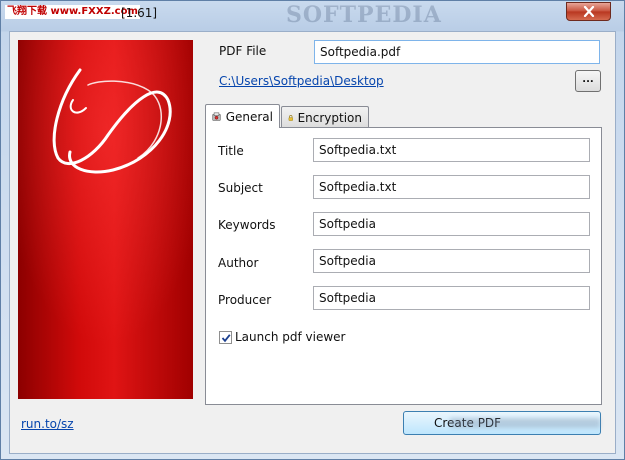 The image size is (625, 460). What do you see at coordinates (243, 51) in the screenshot?
I see `pdf-file-label: PDF File` at bounding box center [243, 51].